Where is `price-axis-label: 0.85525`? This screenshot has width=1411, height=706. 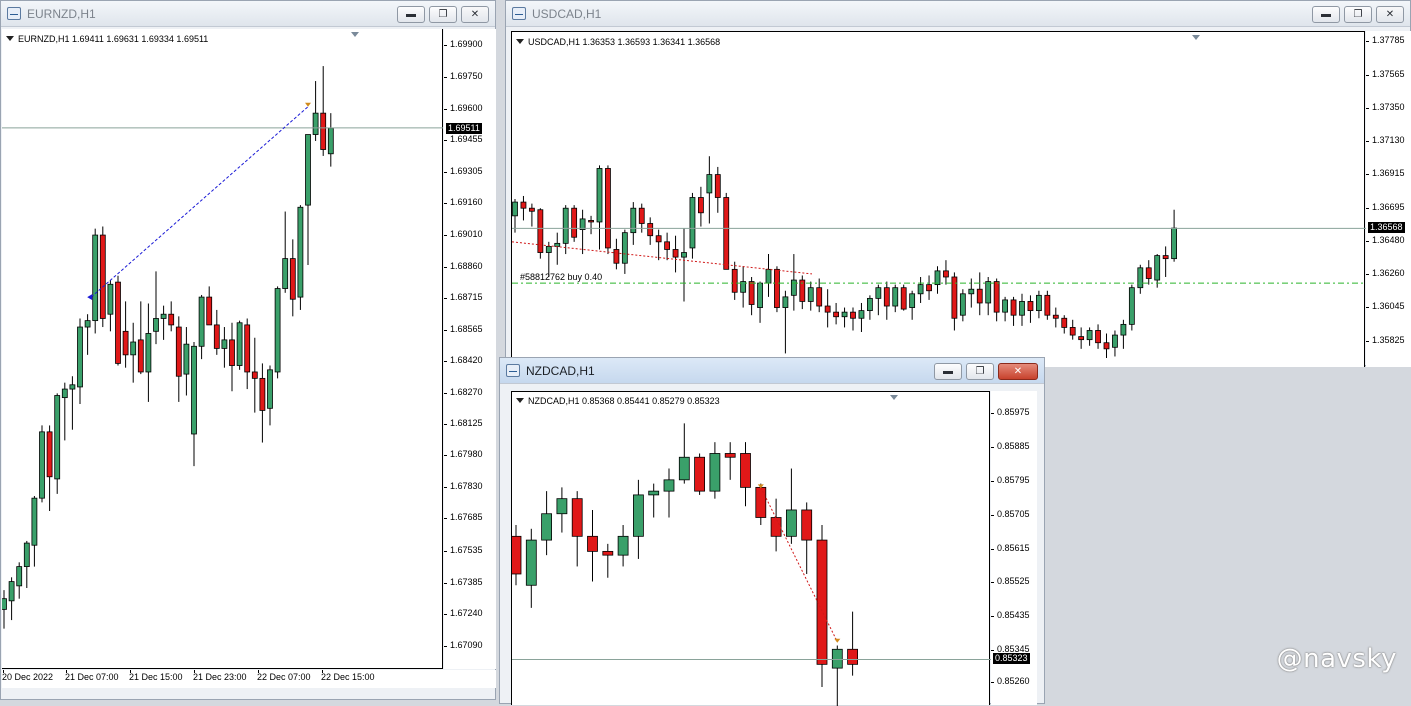
price-axis-label: 0.85525 is located at coordinates (1013, 581).